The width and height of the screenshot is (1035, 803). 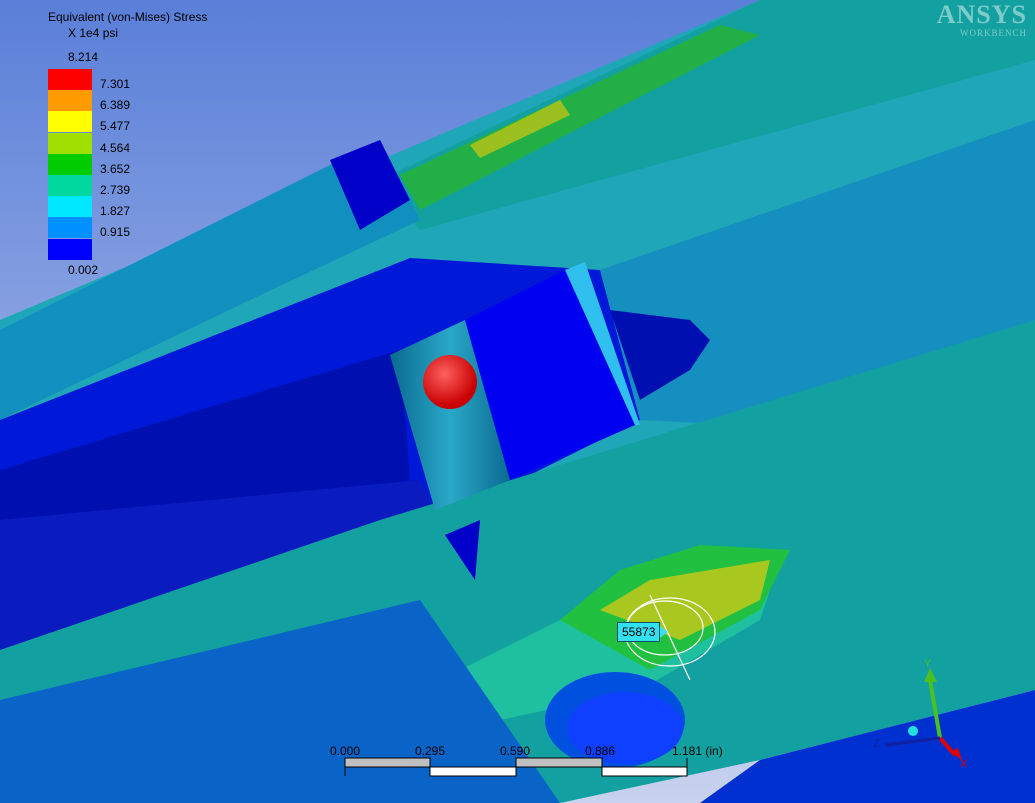 What do you see at coordinates (93, 33) in the screenshot?
I see `legend-unit: X 1e4 psi` at bounding box center [93, 33].